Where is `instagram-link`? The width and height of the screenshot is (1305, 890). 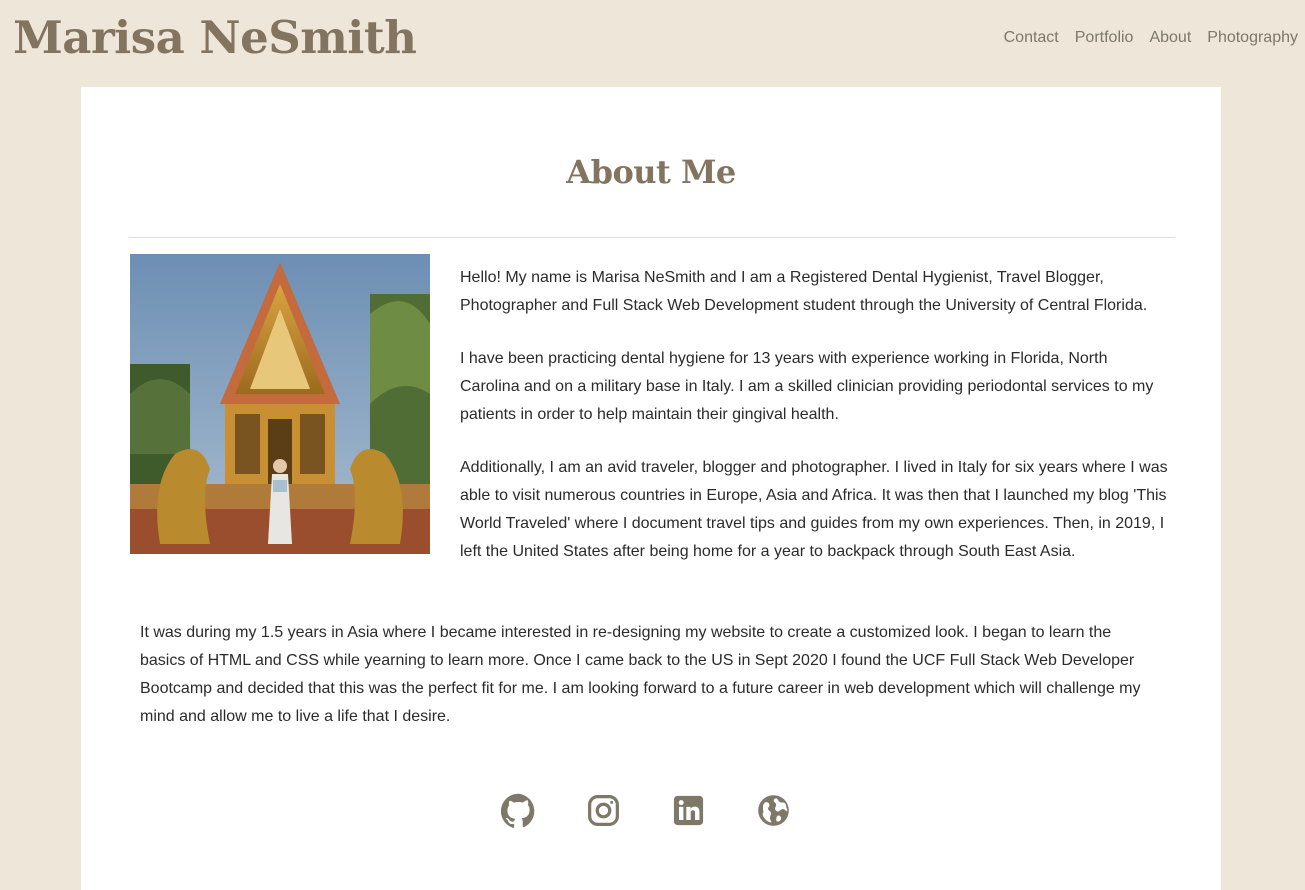 instagram-link is located at coordinates (603, 810).